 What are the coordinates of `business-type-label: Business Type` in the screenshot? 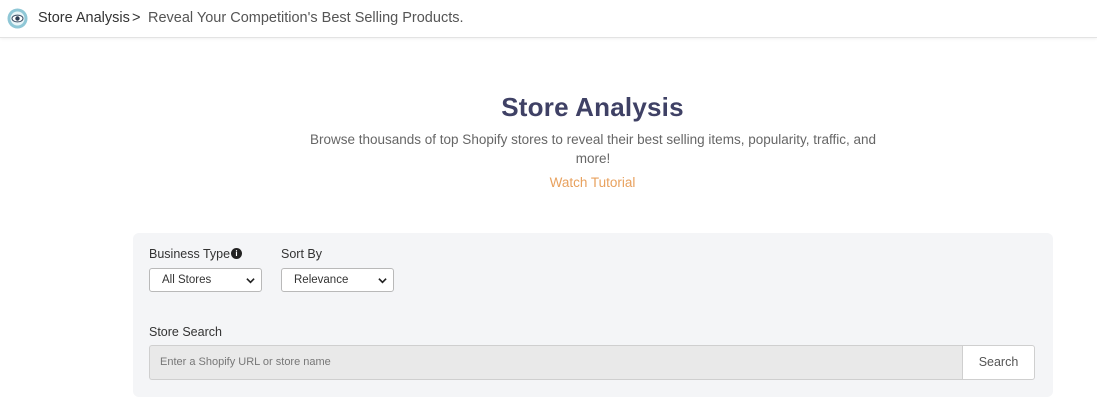 It's located at (190, 254).